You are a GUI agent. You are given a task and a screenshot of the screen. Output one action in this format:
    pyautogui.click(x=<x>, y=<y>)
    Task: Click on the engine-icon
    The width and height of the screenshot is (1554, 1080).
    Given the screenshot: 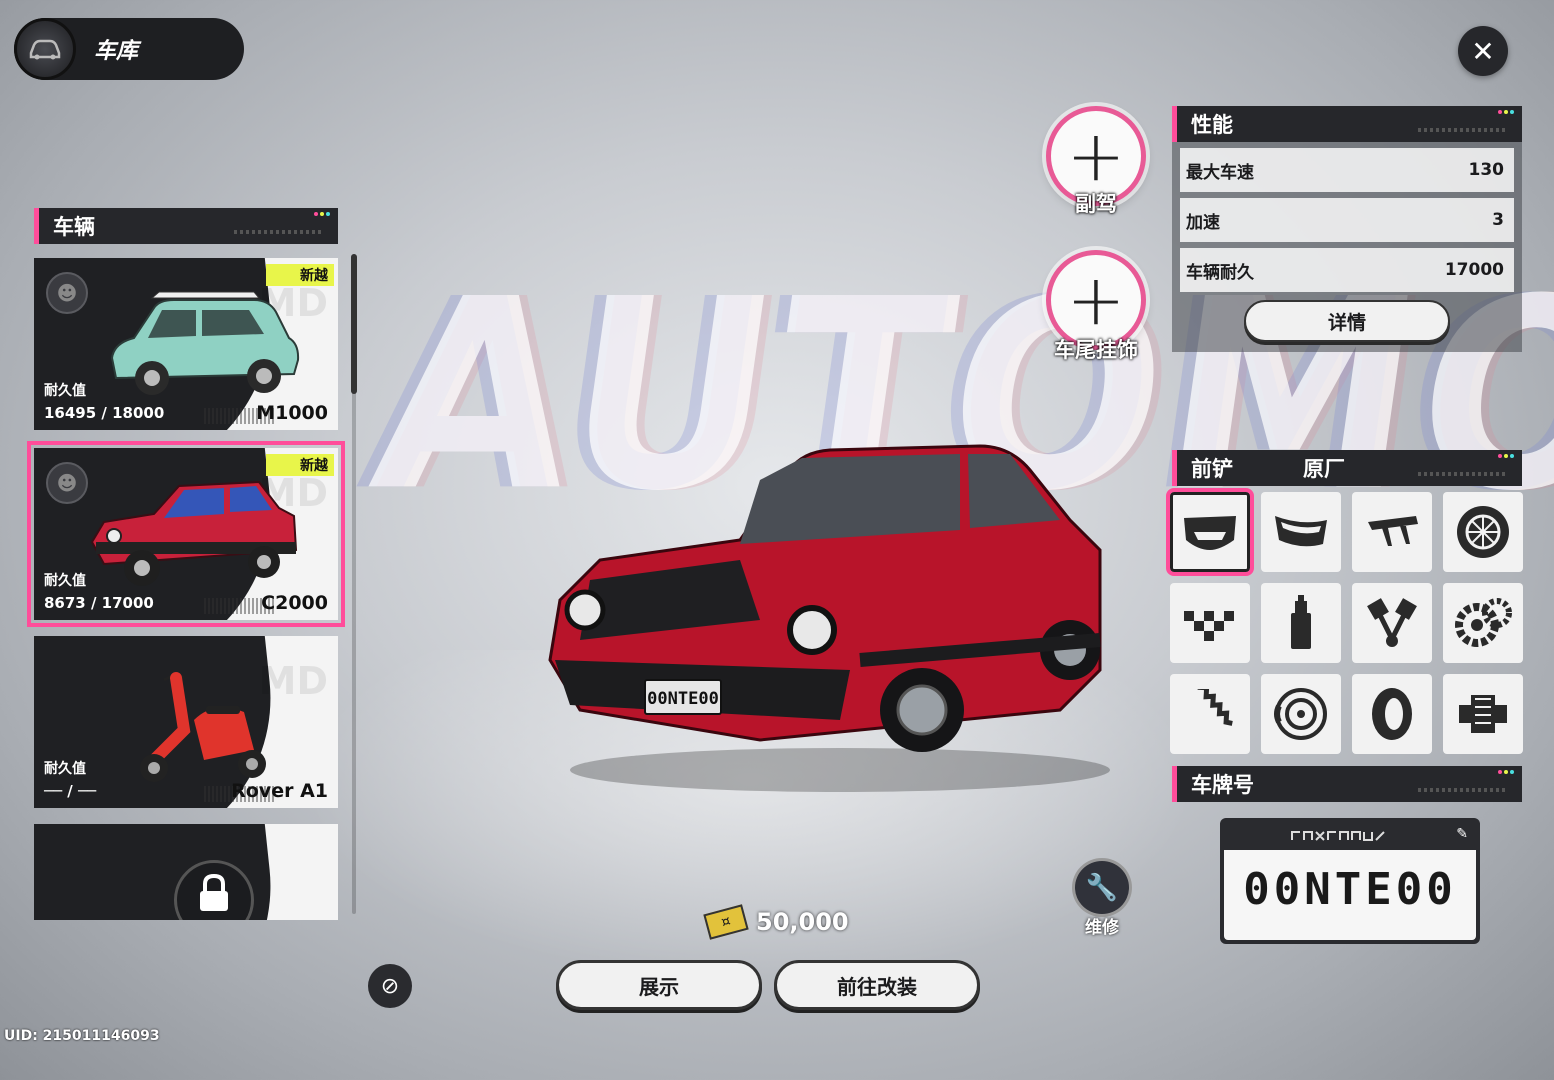 What is the action you would take?
    pyautogui.click(x=1483, y=714)
    